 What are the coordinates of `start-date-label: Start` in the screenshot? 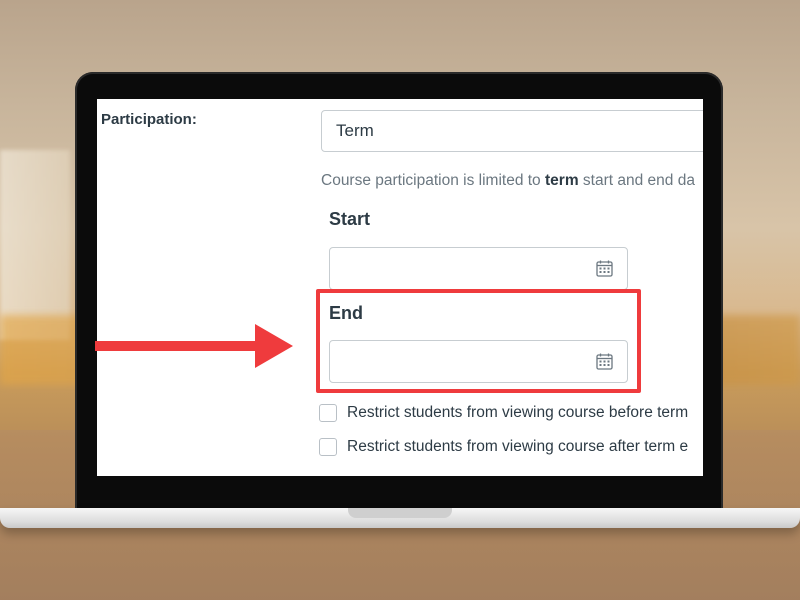 It's located at (350, 219).